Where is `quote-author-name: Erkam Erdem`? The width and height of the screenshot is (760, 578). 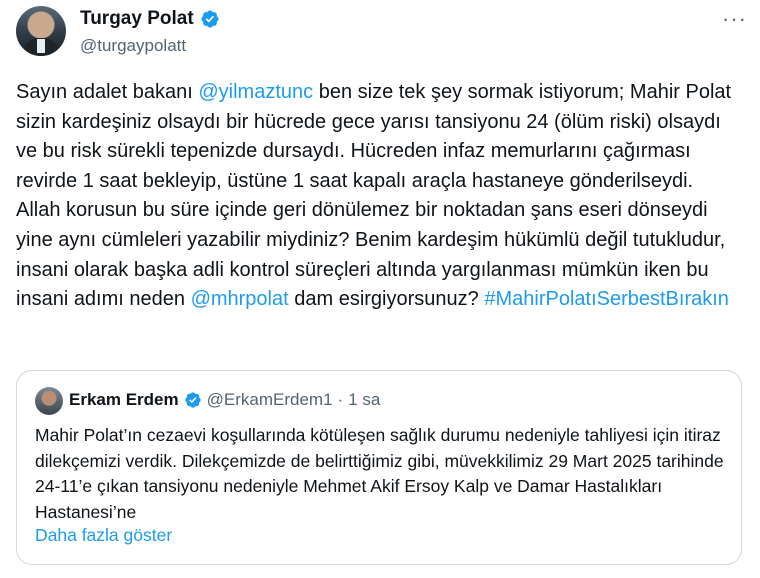
quote-author-name: Erkam Erdem is located at coordinates (124, 400).